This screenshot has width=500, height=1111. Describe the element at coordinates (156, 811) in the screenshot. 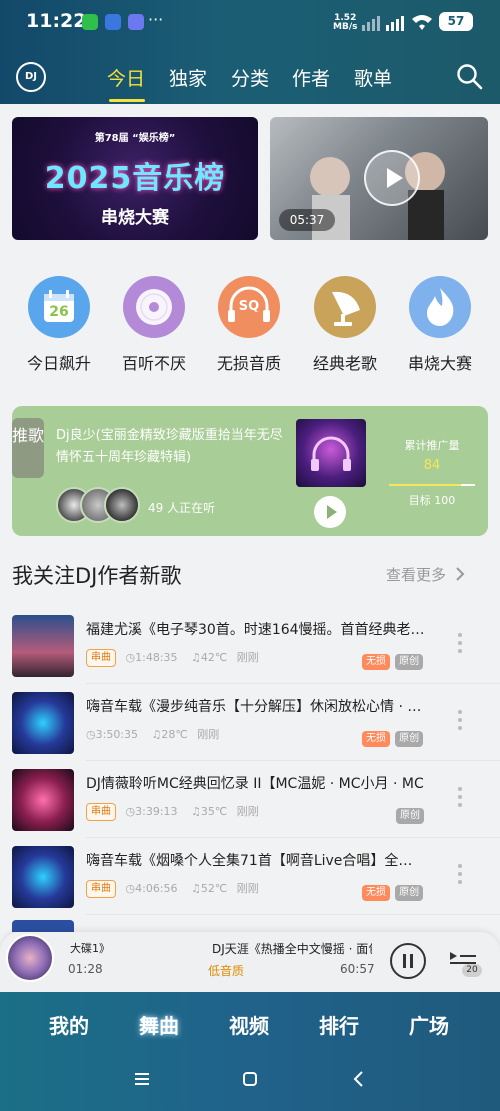

I see `song-duration: 3:39:13` at that location.